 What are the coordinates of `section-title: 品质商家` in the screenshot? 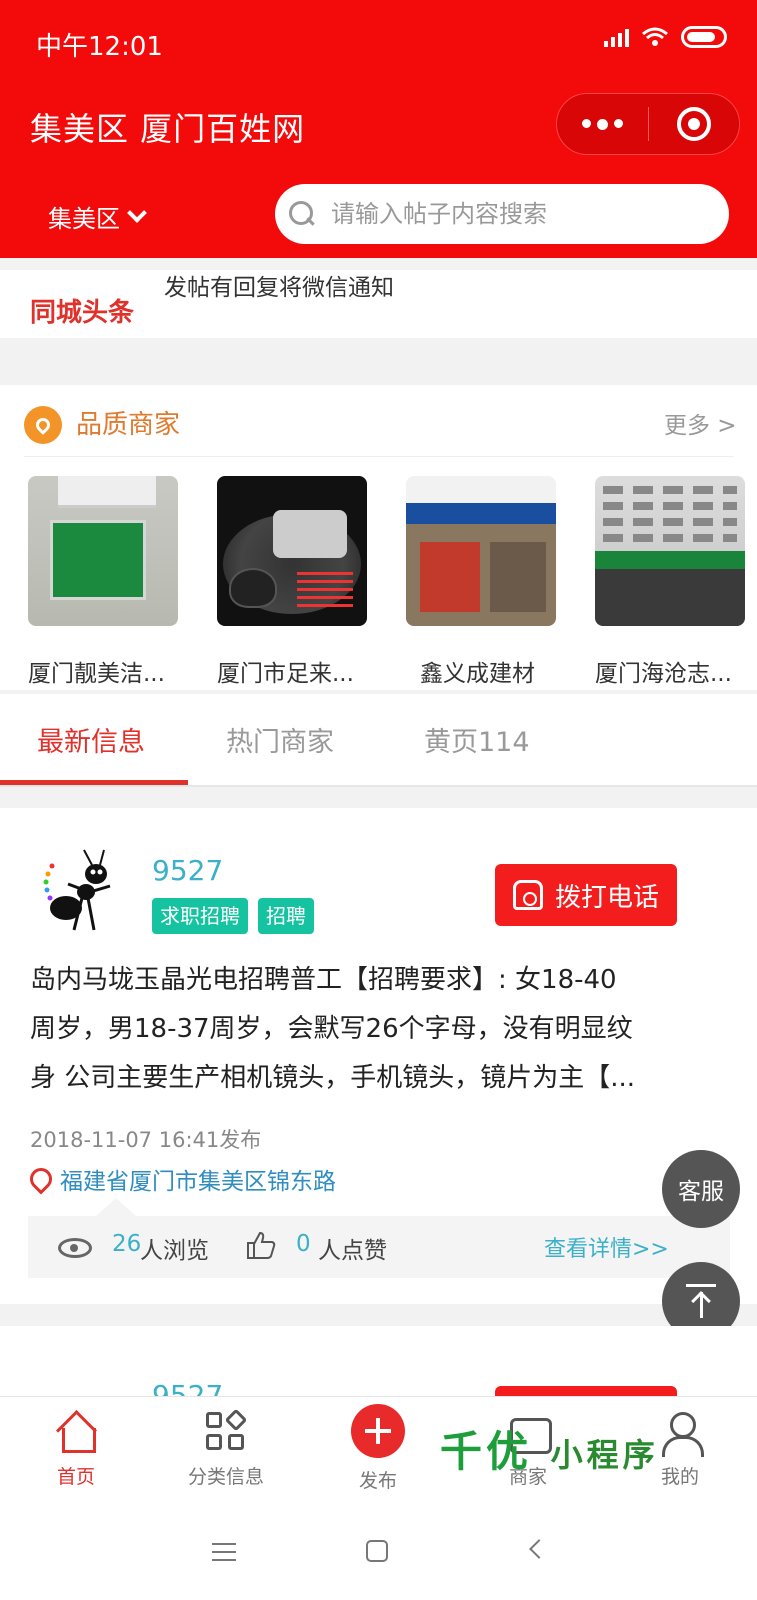 It's located at (128, 425).